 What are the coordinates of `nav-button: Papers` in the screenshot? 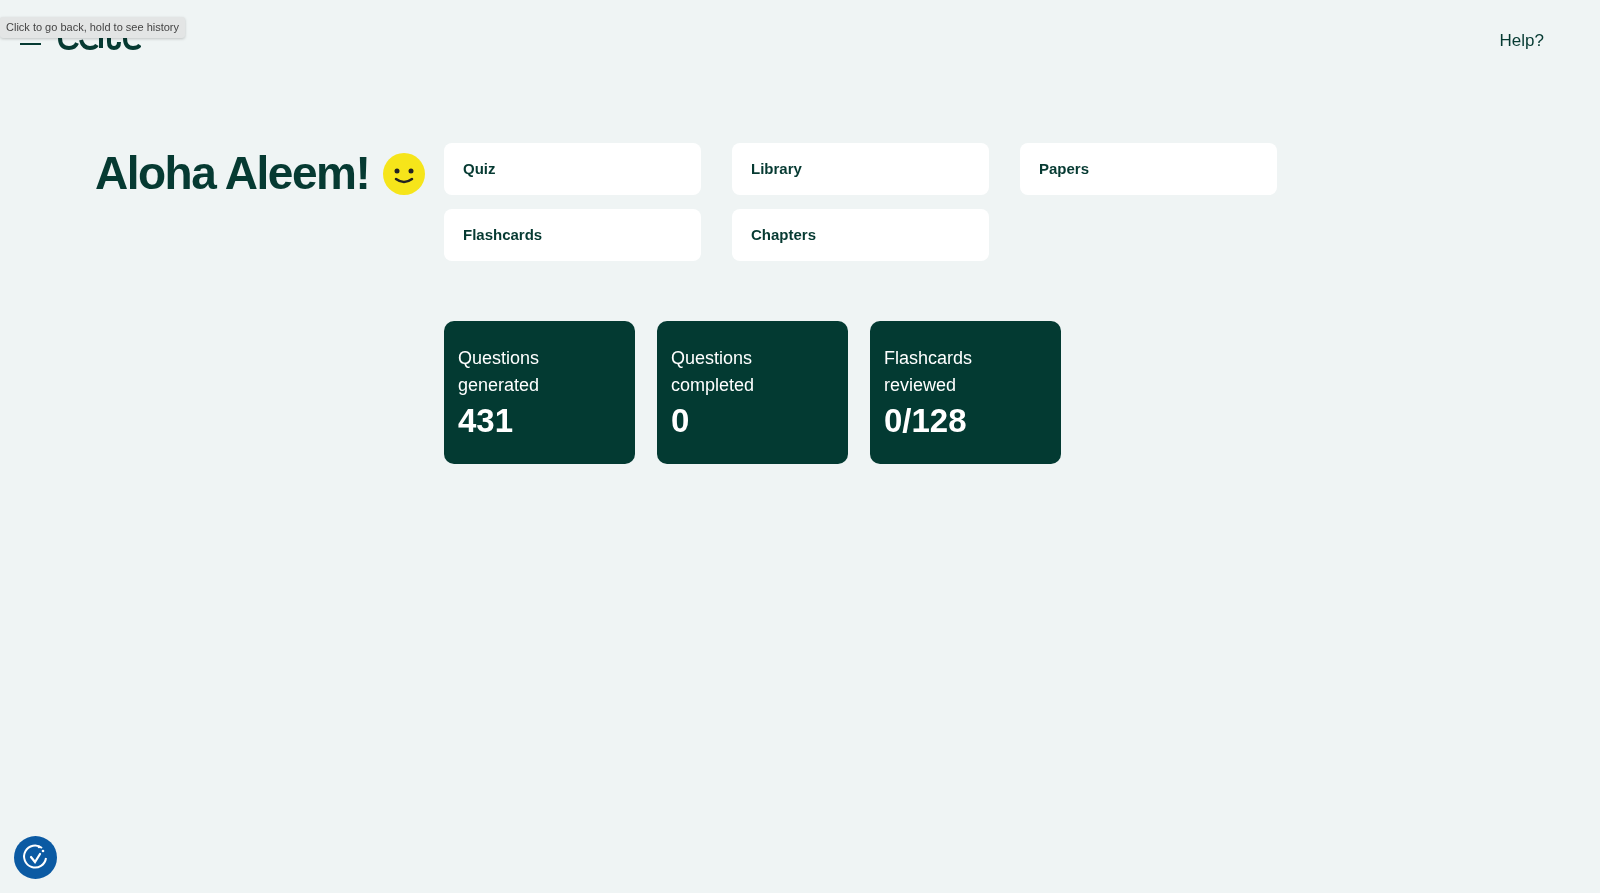 It's located at (1148, 169).